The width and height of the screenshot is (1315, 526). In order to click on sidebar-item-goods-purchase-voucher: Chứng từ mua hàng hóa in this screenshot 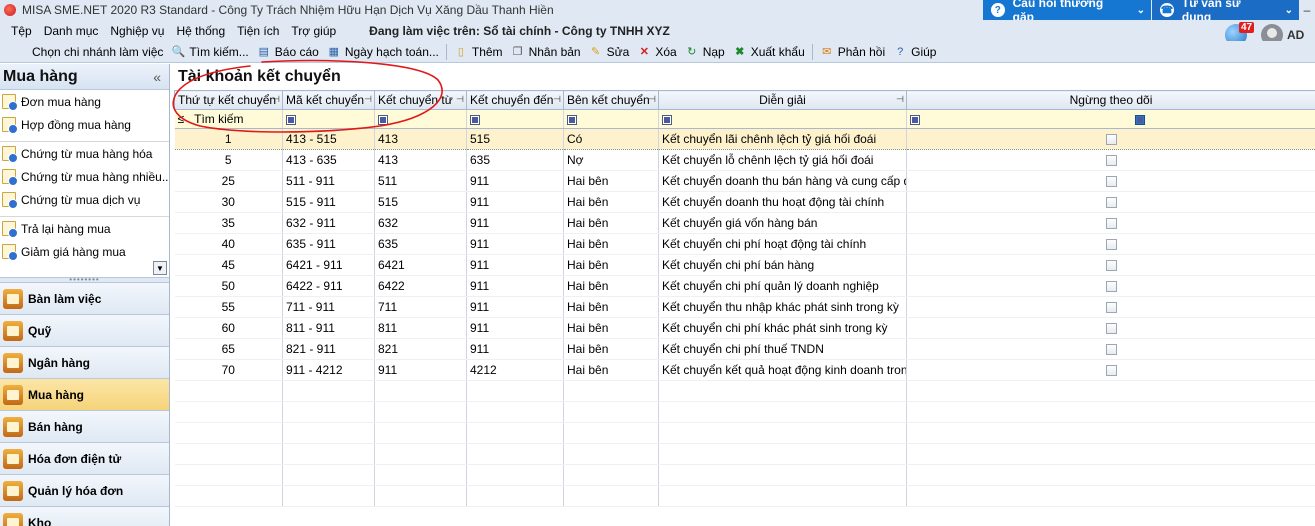, I will do `click(84, 153)`.